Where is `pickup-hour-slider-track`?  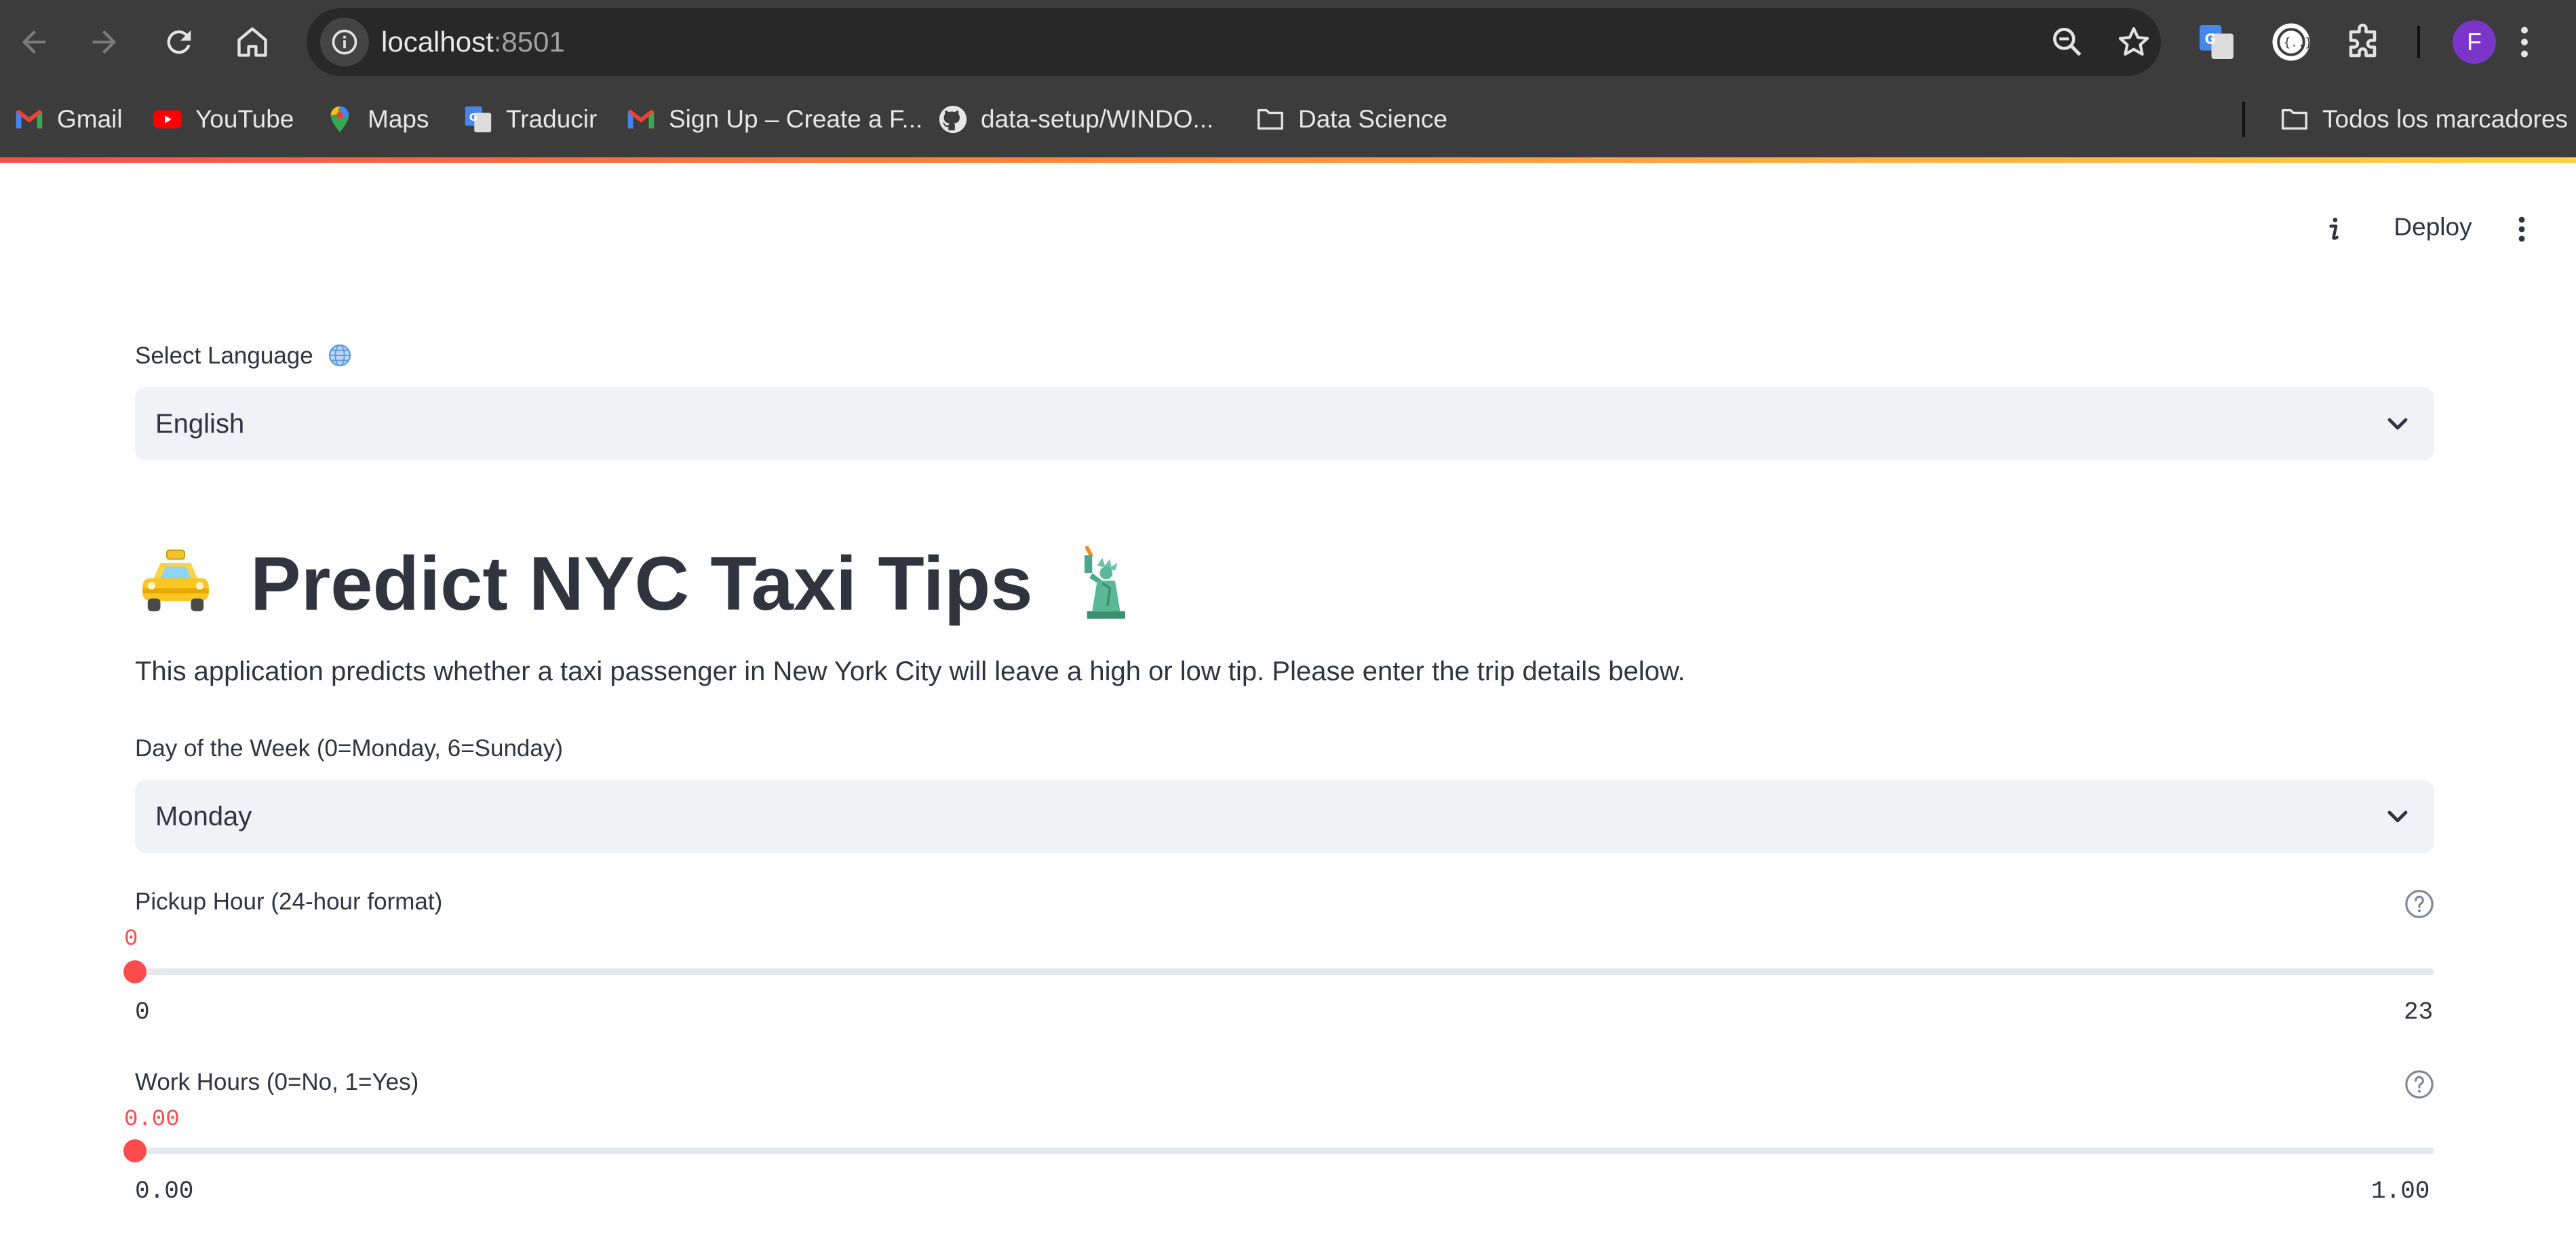
pickup-hour-slider-track is located at coordinates (1284, 971).